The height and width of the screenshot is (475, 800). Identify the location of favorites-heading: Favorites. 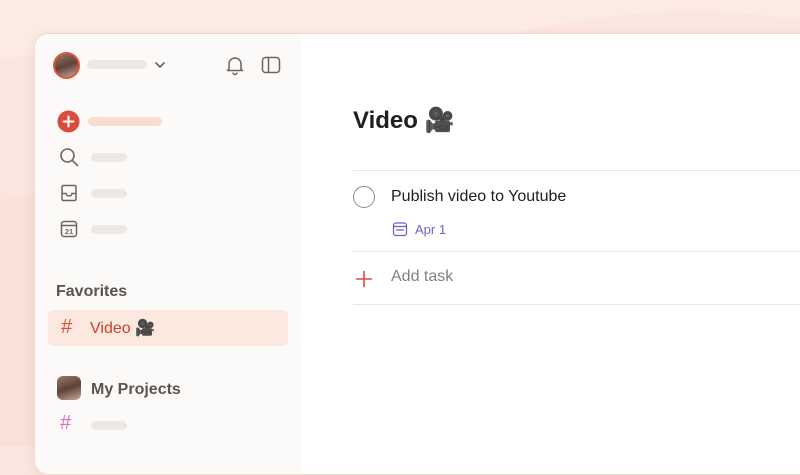
(92, 291).